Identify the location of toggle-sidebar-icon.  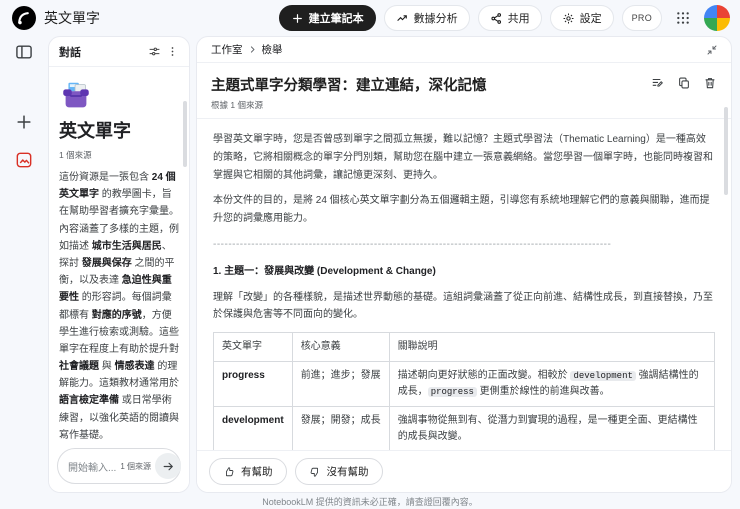
(24, 52).